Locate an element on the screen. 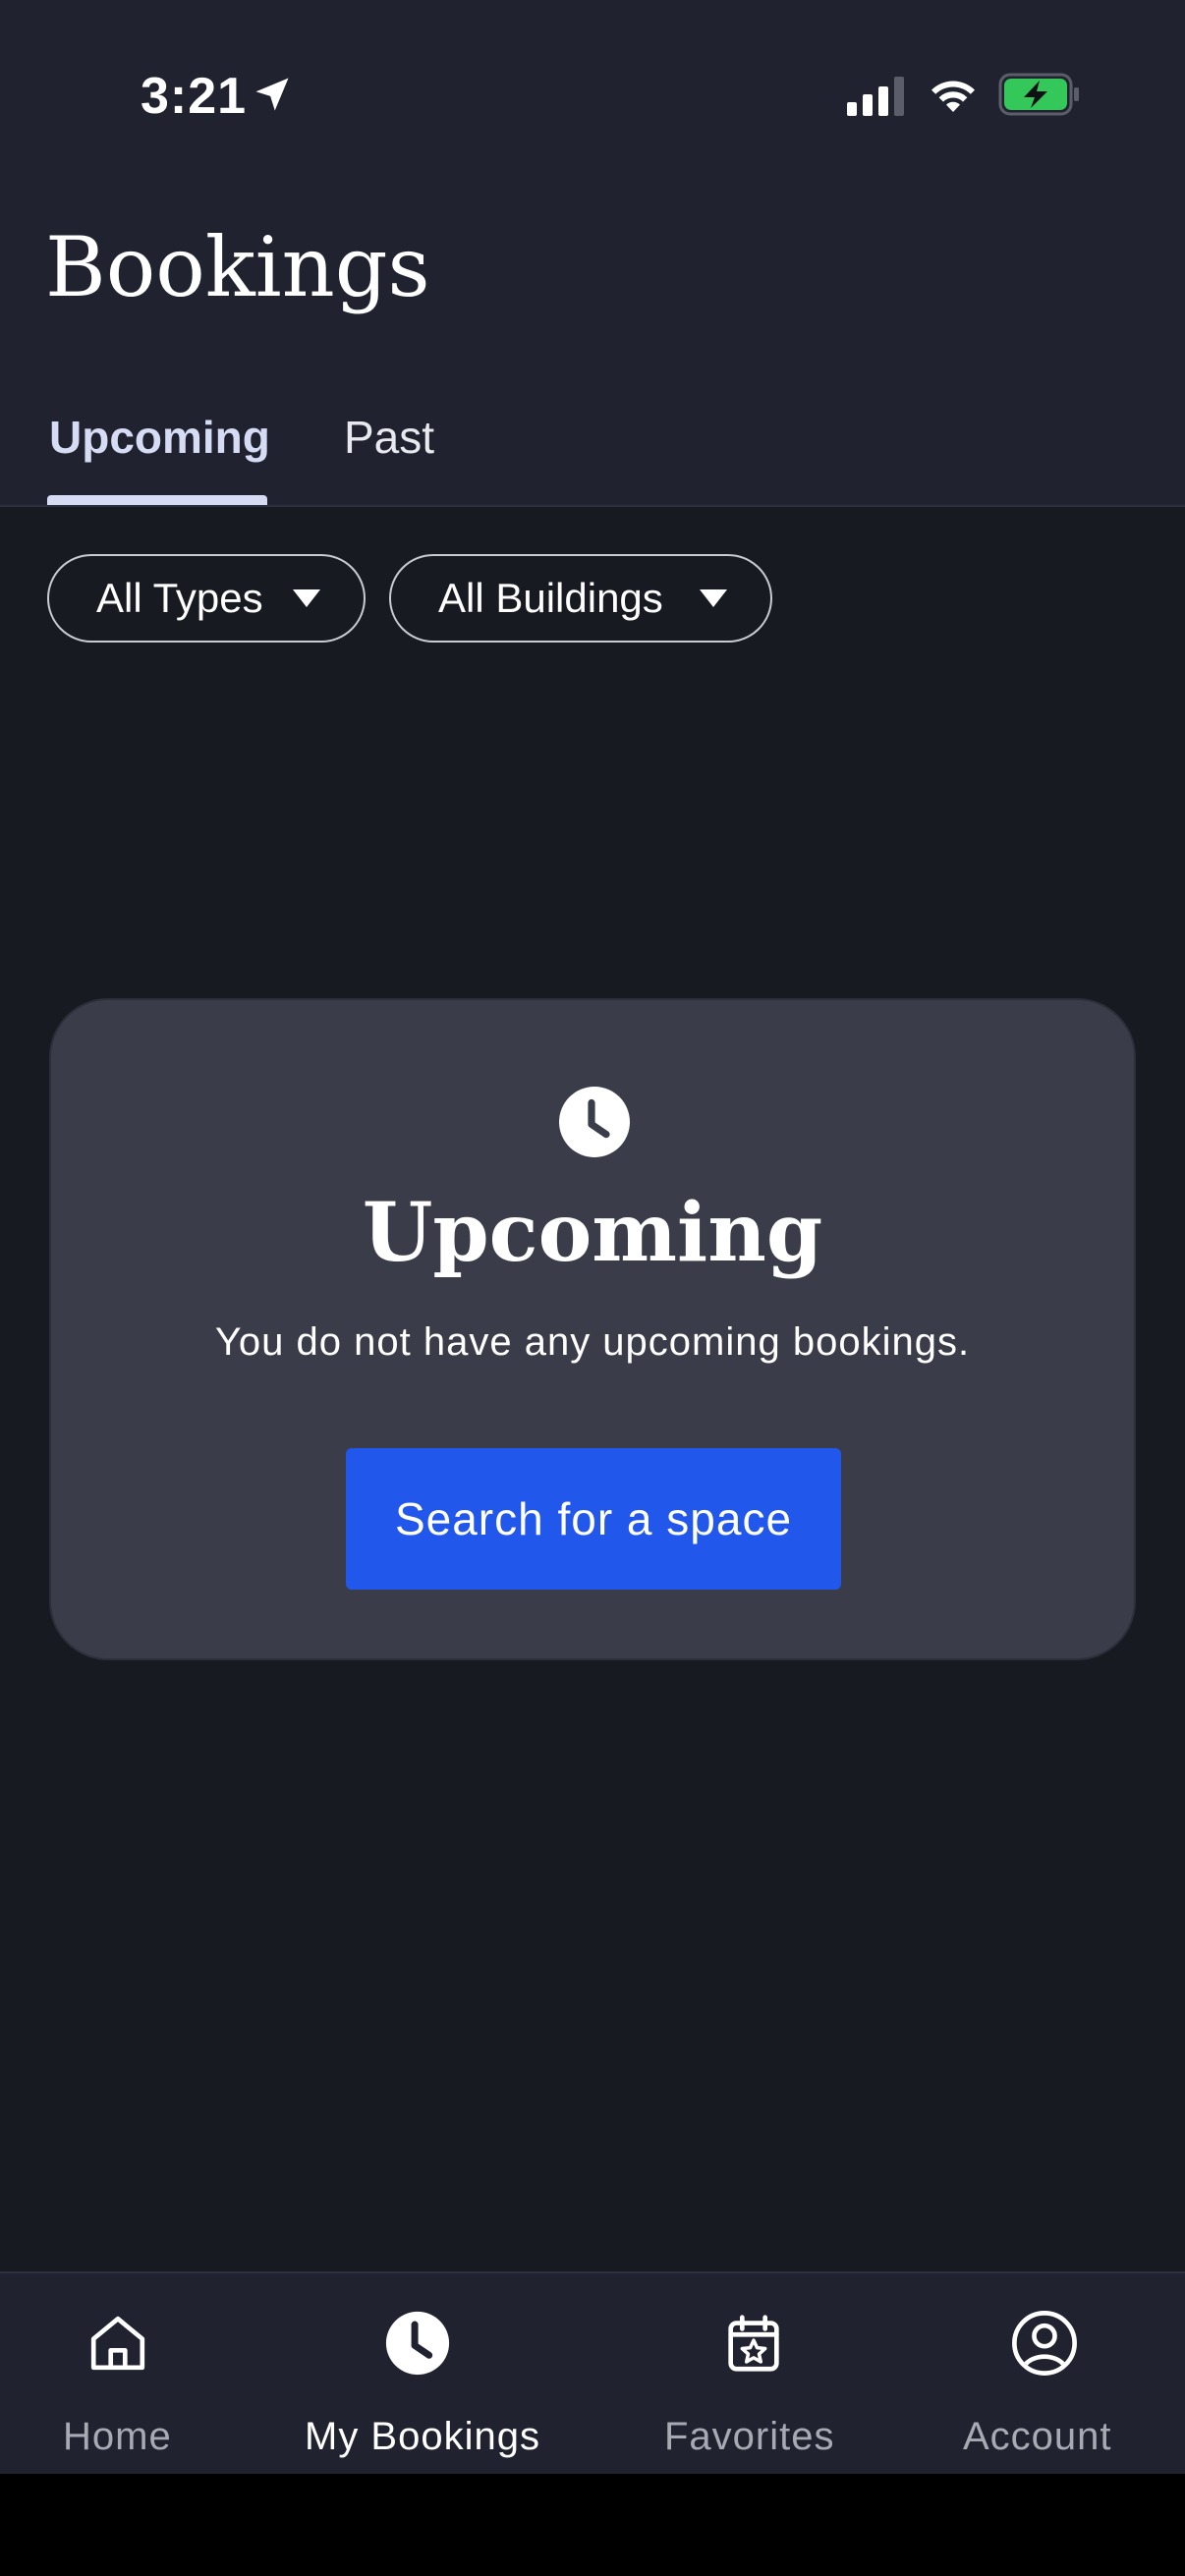  wifi-icon is located at coordinates (953, 96).